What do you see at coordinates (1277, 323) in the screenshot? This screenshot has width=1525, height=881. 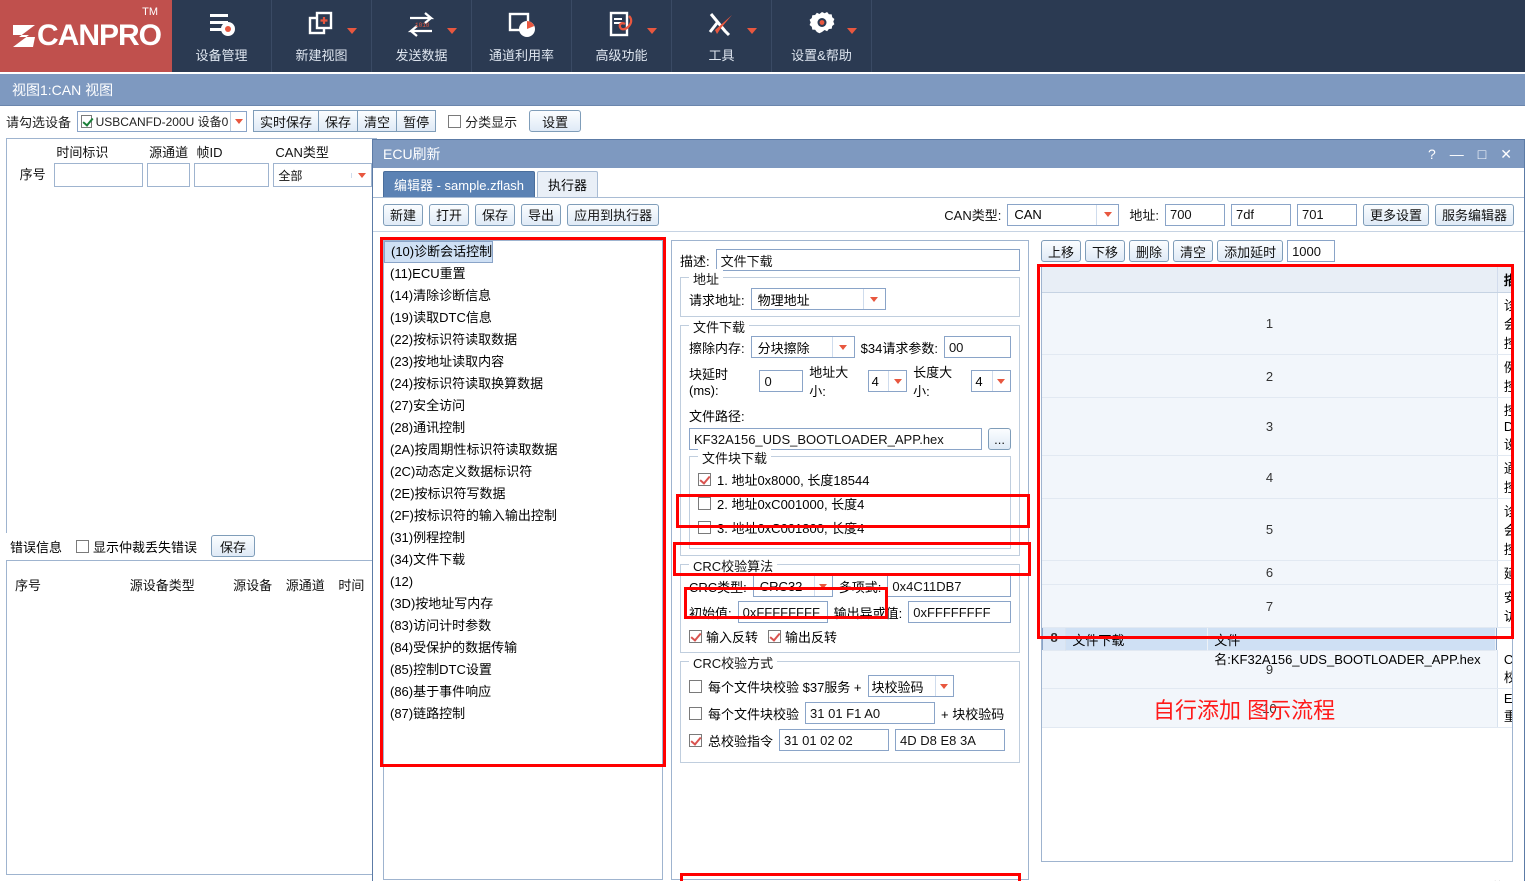 I see `table-row: 1诊断会话控制10 03` at bounding box center [1277, 323].